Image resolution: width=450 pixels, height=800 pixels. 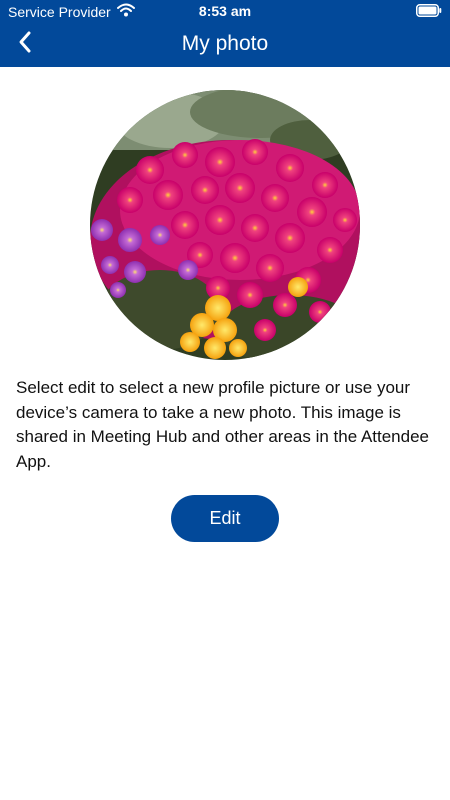 I want to click on edit-button: Edit, so click(x=225, y=518).